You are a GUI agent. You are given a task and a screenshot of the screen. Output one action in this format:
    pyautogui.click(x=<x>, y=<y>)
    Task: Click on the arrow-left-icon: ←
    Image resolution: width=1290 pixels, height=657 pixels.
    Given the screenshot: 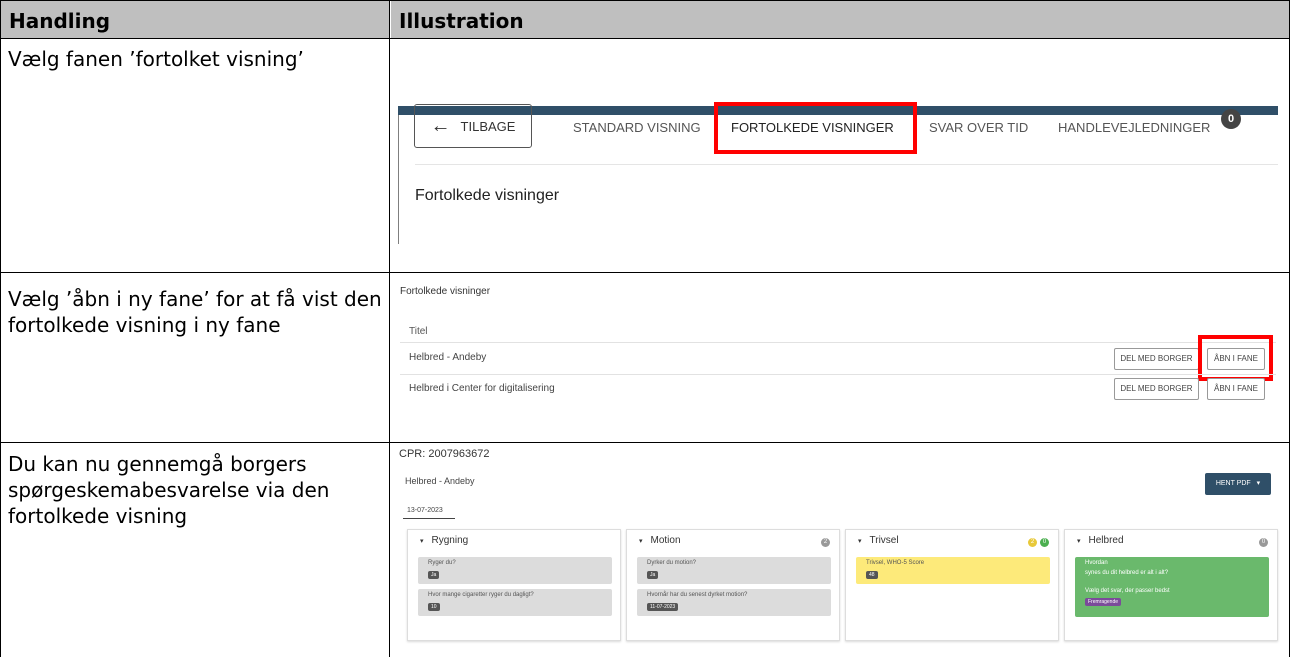 What is the action you would take?
    pyautogui.click(x=440, y=126)
    